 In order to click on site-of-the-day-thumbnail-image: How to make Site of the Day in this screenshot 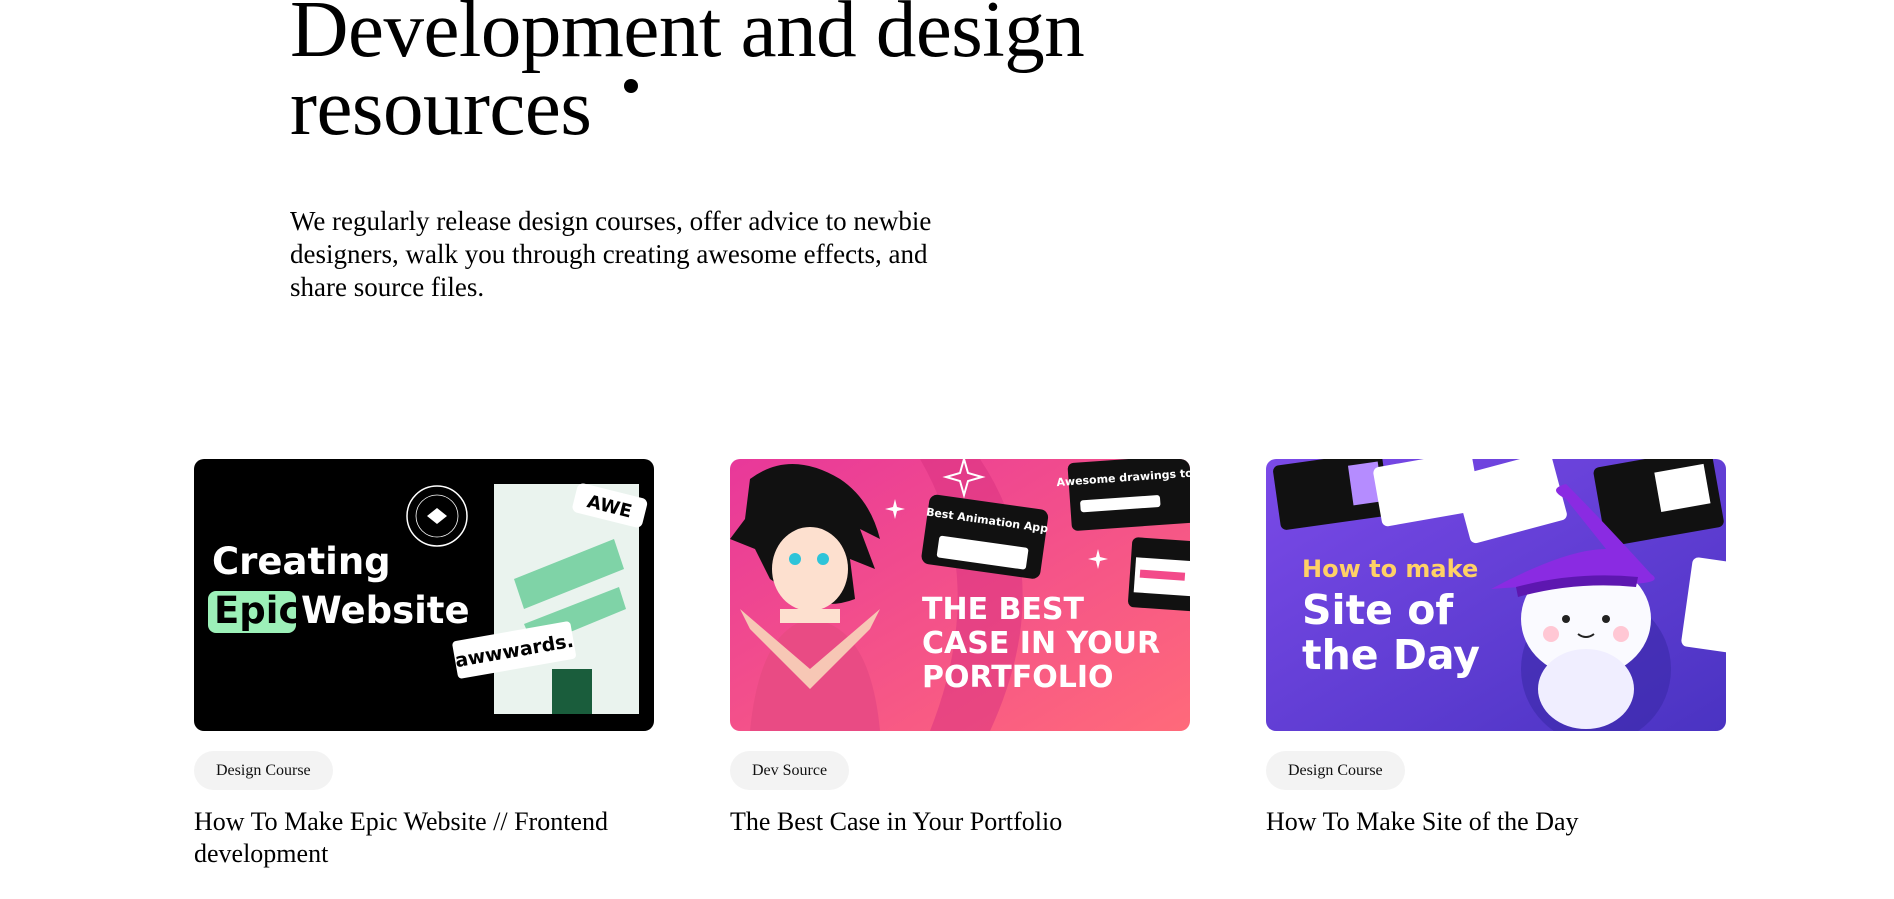, I will do `click(1496, 595)`.